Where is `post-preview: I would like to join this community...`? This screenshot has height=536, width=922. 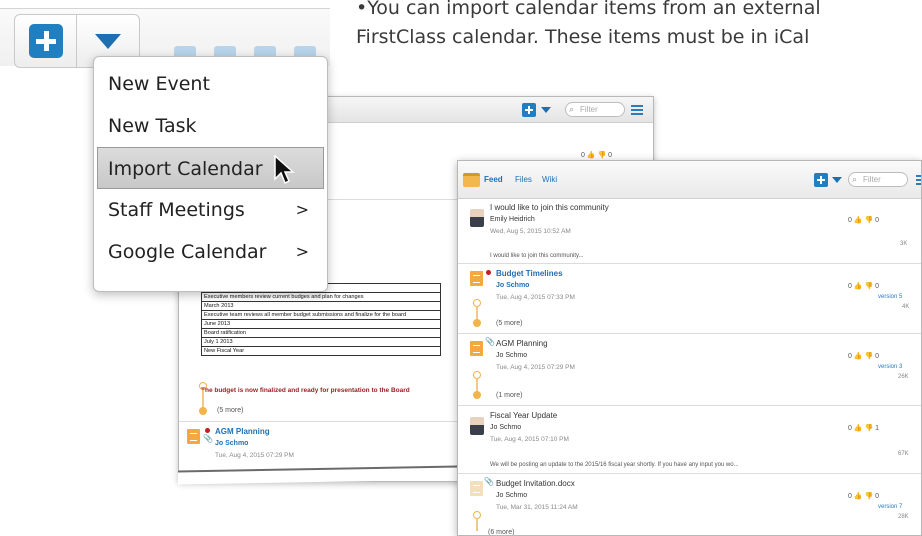 post-preview: I would like to join this community... is located at coordinates (537, 256).